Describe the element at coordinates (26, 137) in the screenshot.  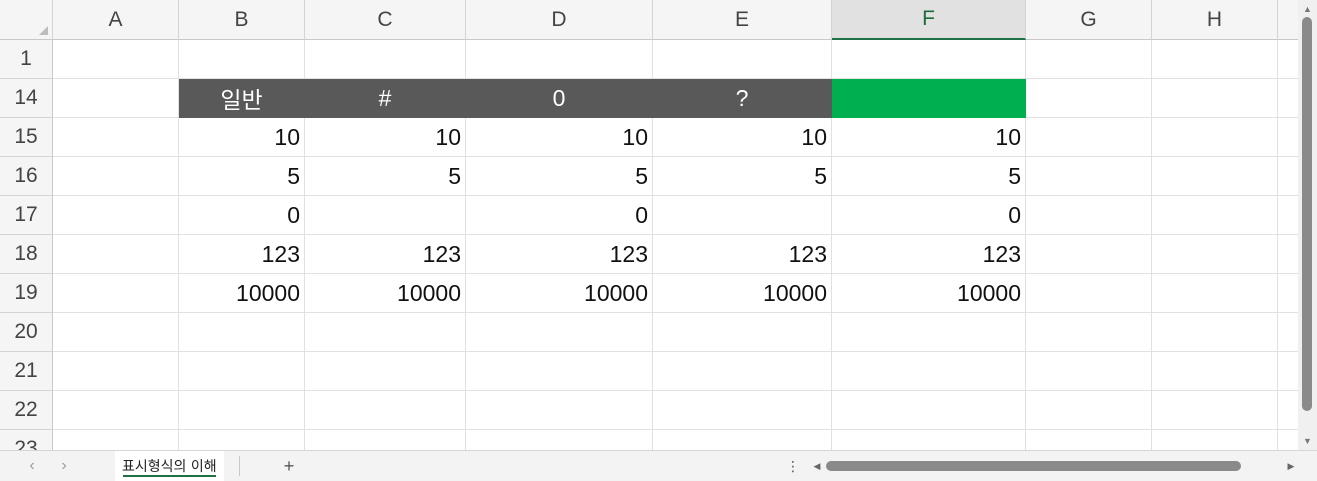
I see `row-header-15: 15` at that location.